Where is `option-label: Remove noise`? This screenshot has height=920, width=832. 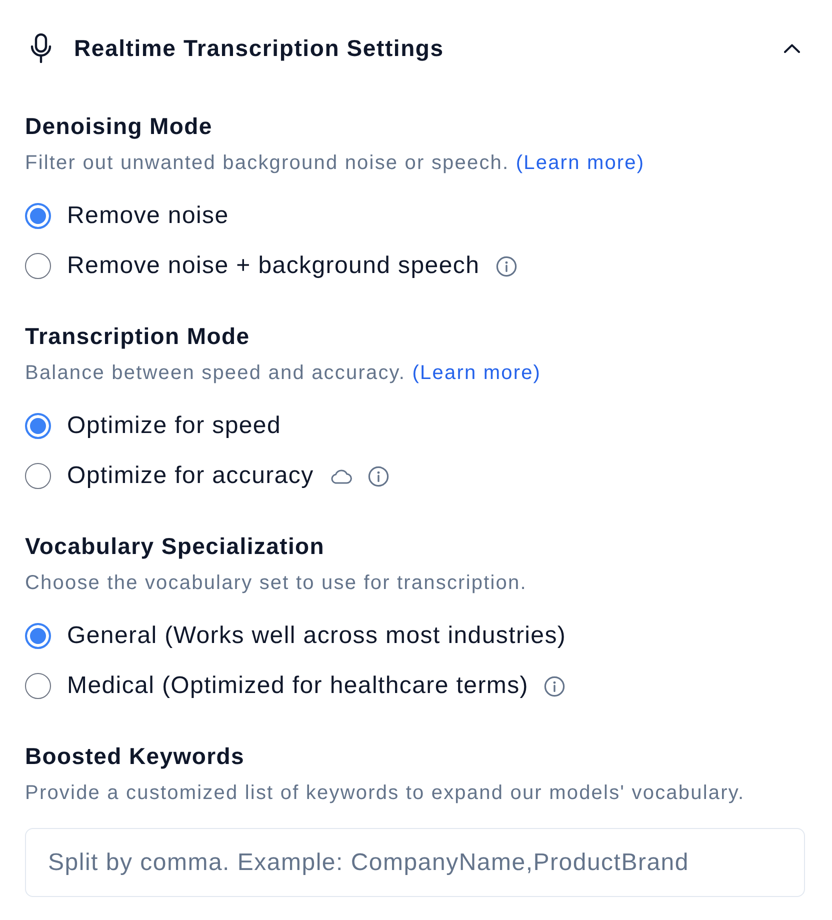
option-label: Remove noise is located at coordinates (148, 216).